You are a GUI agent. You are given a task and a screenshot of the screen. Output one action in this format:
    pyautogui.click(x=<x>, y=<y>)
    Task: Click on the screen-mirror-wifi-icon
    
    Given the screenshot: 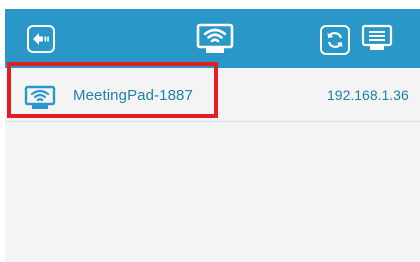 What is the action you would take?
    pyautogui.click(x=40, y=97)
    